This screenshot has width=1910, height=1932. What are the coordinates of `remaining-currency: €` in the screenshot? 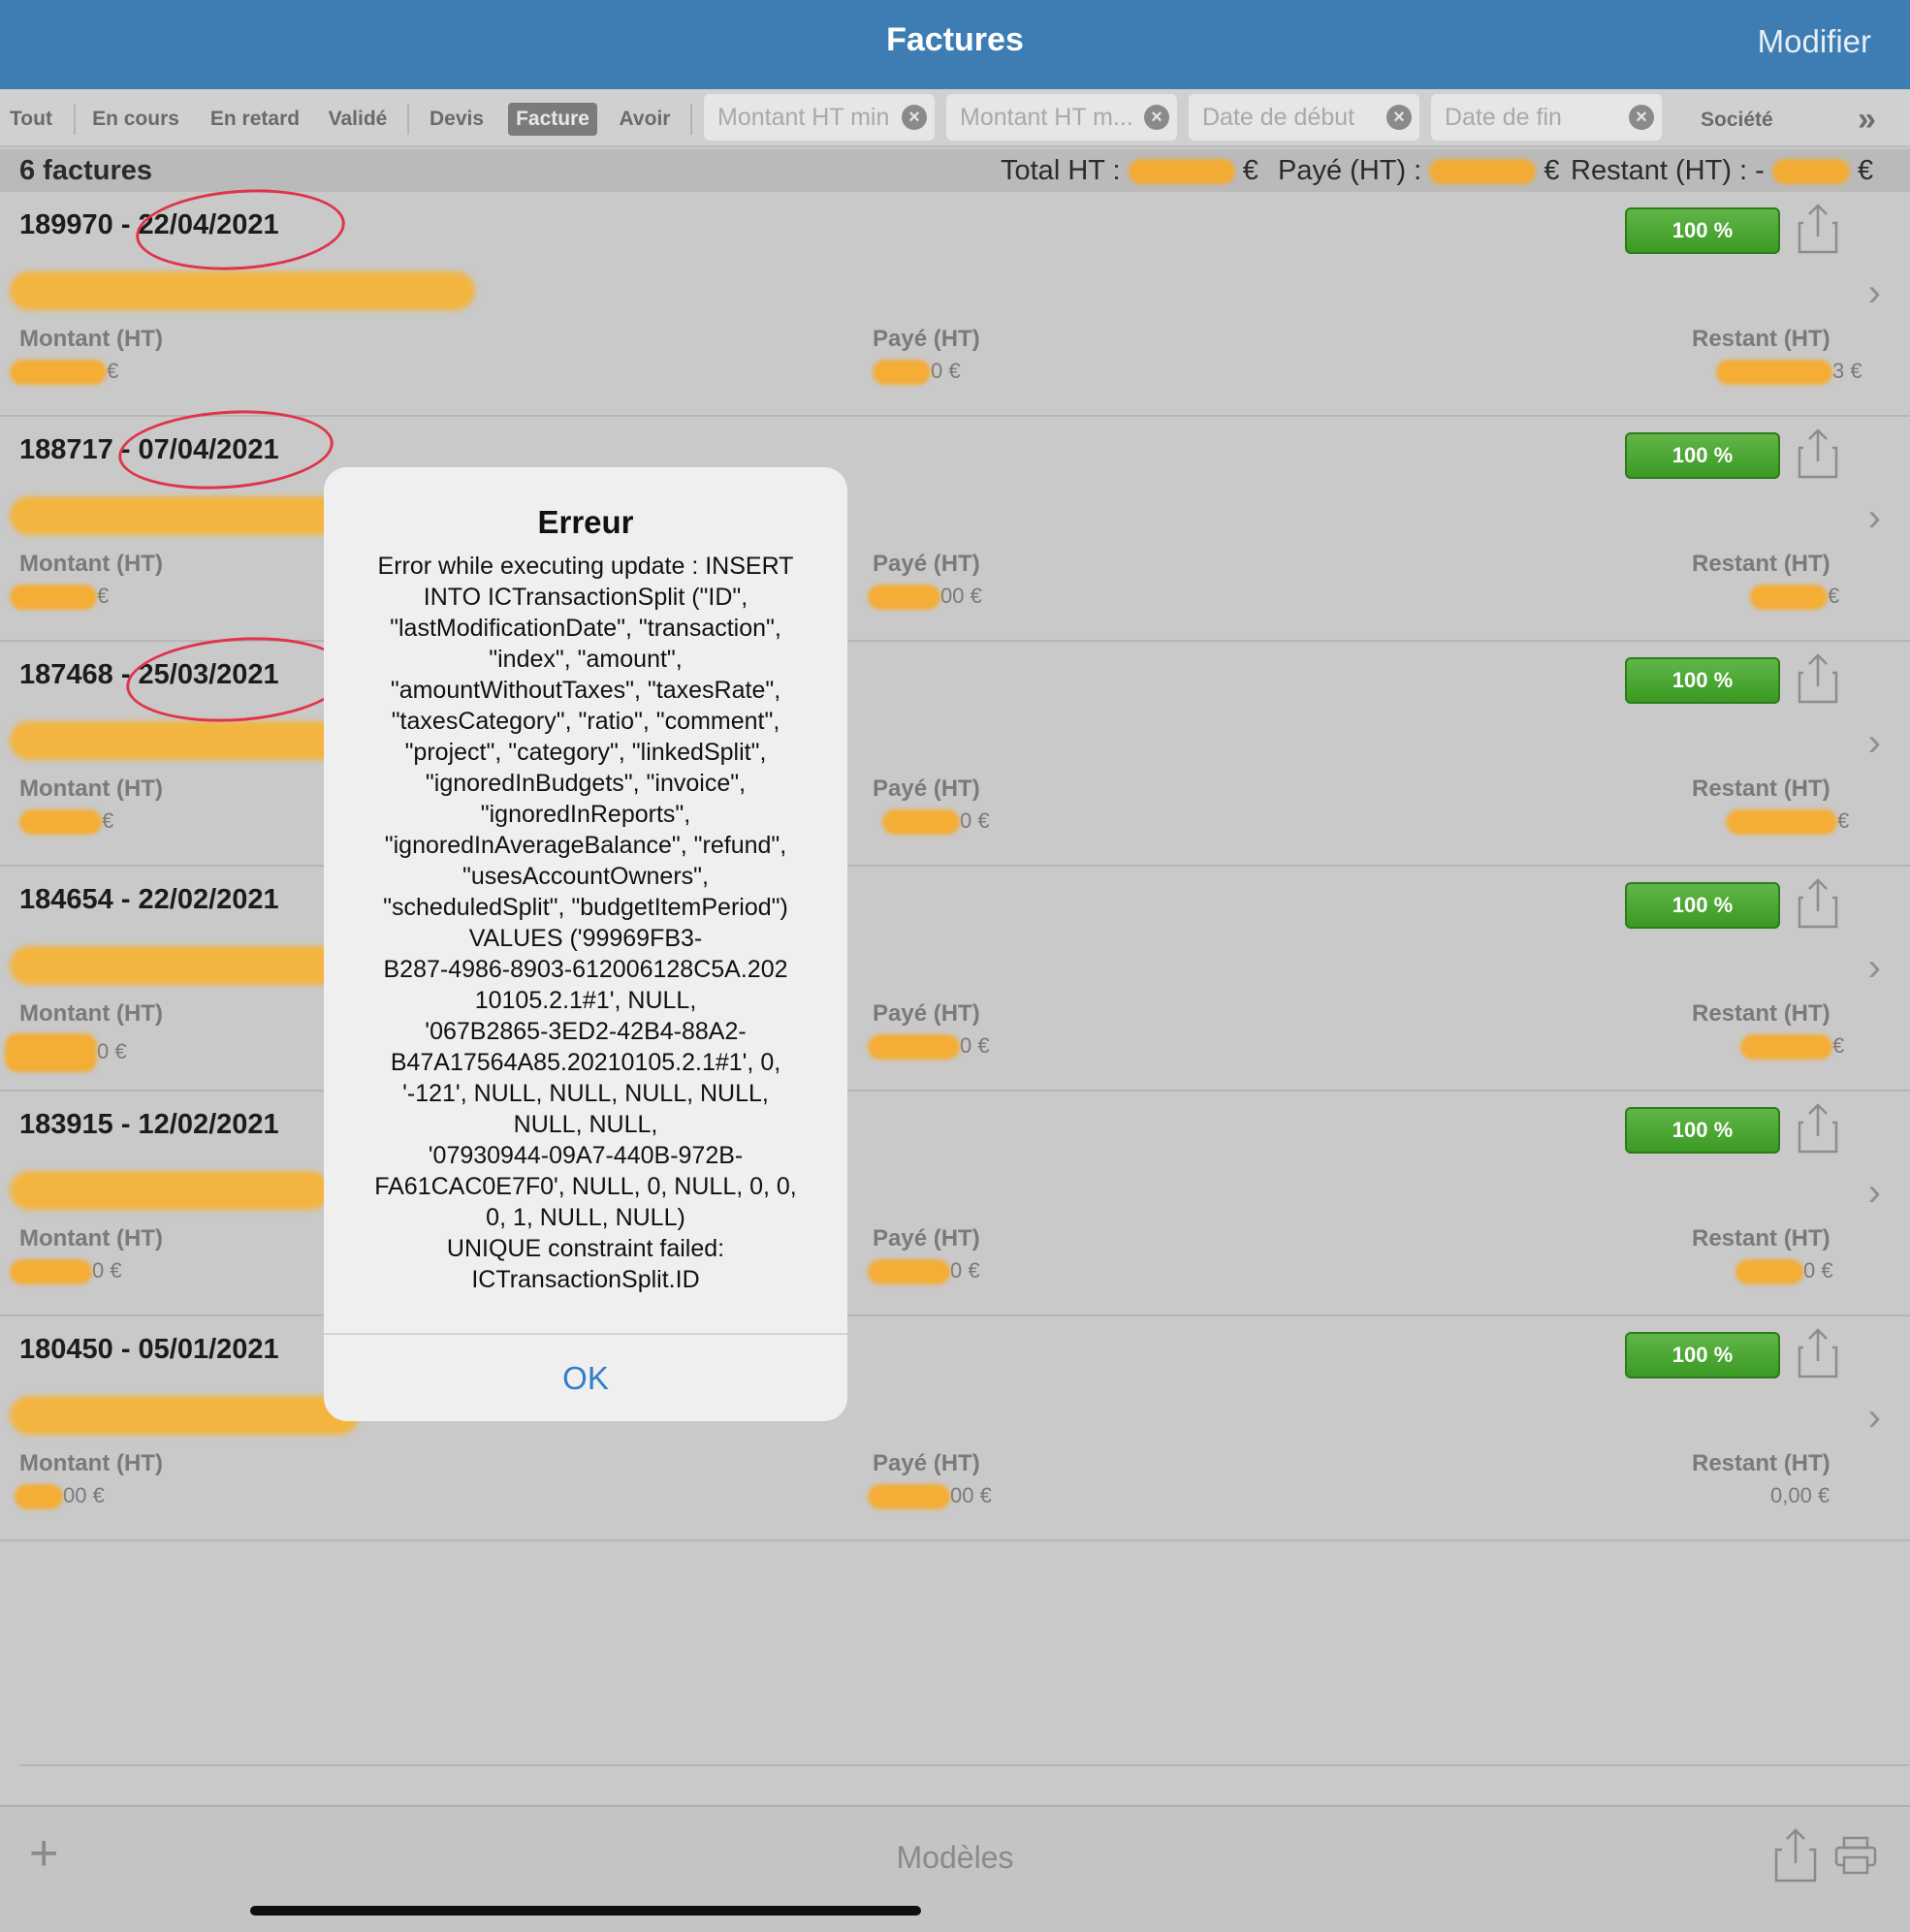 It's located at (1865, 171).